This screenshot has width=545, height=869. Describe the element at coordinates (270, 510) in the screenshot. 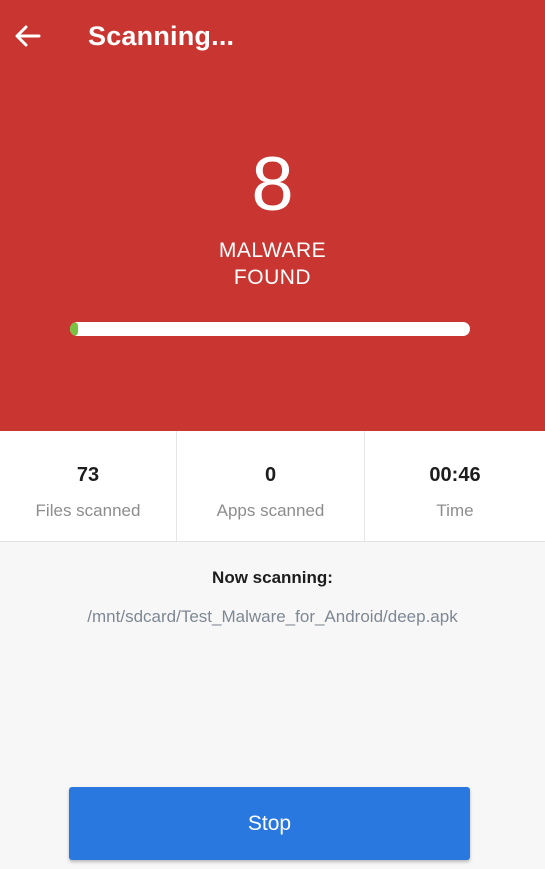

I see `stat-label: Apps scanned` at that location.